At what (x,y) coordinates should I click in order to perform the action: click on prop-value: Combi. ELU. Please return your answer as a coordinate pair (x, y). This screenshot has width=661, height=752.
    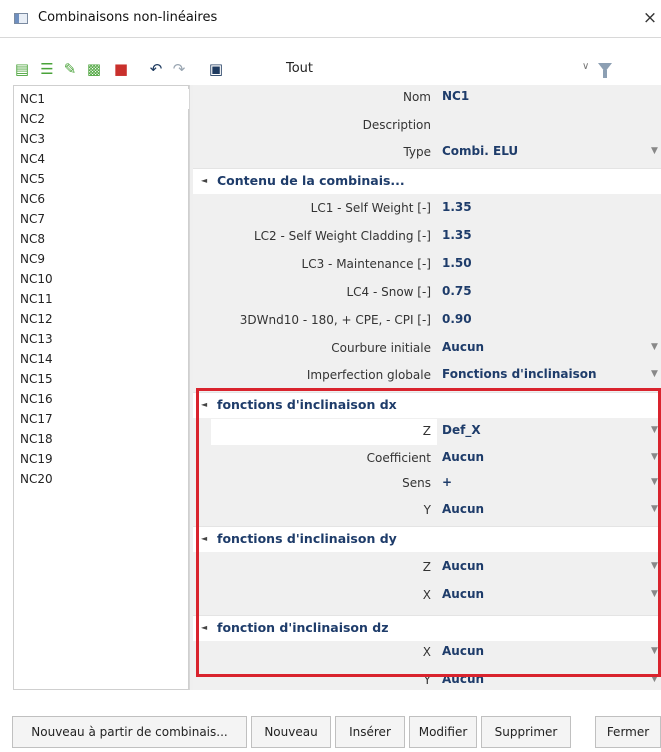
    Looking at the image, I should click on (480, 151).